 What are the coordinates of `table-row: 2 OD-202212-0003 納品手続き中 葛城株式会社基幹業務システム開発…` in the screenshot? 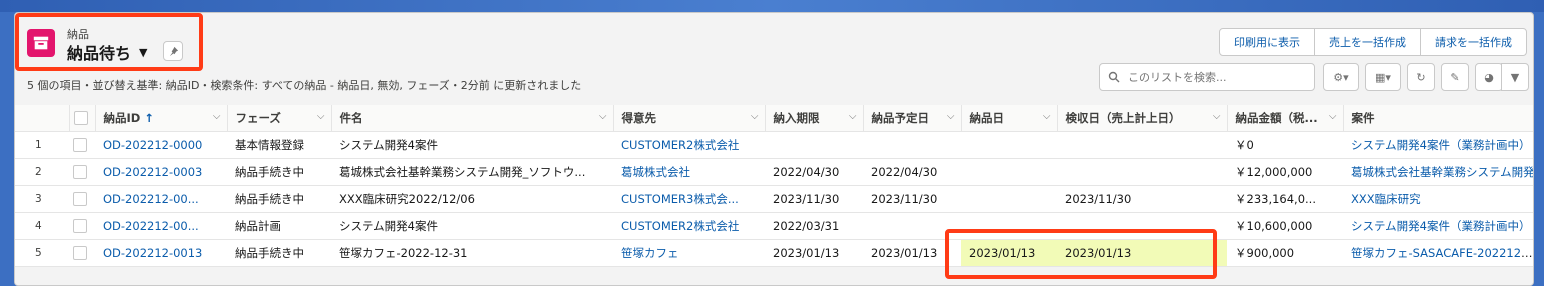 It's located at (774, 172).